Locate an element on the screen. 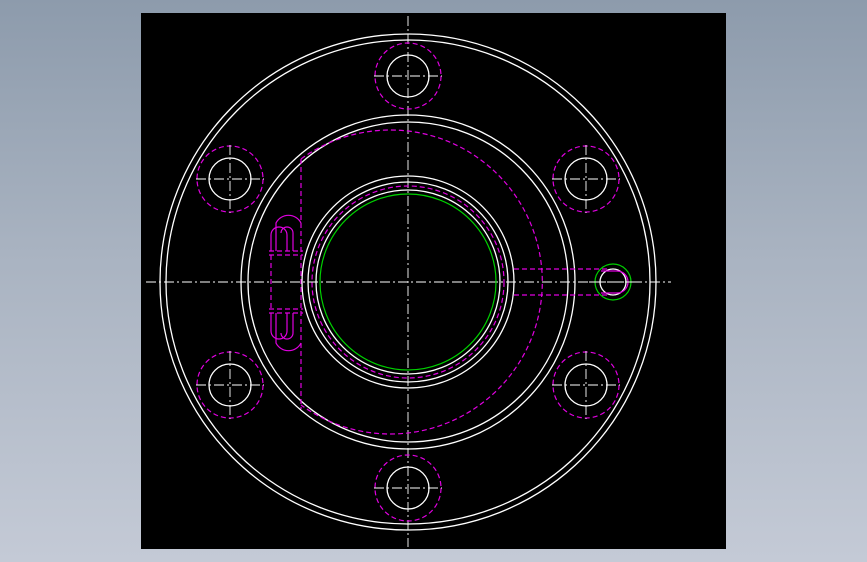 This screenshot has height=562, width=867. bolt-hole-upper-right is located at coordinates (586, 179).